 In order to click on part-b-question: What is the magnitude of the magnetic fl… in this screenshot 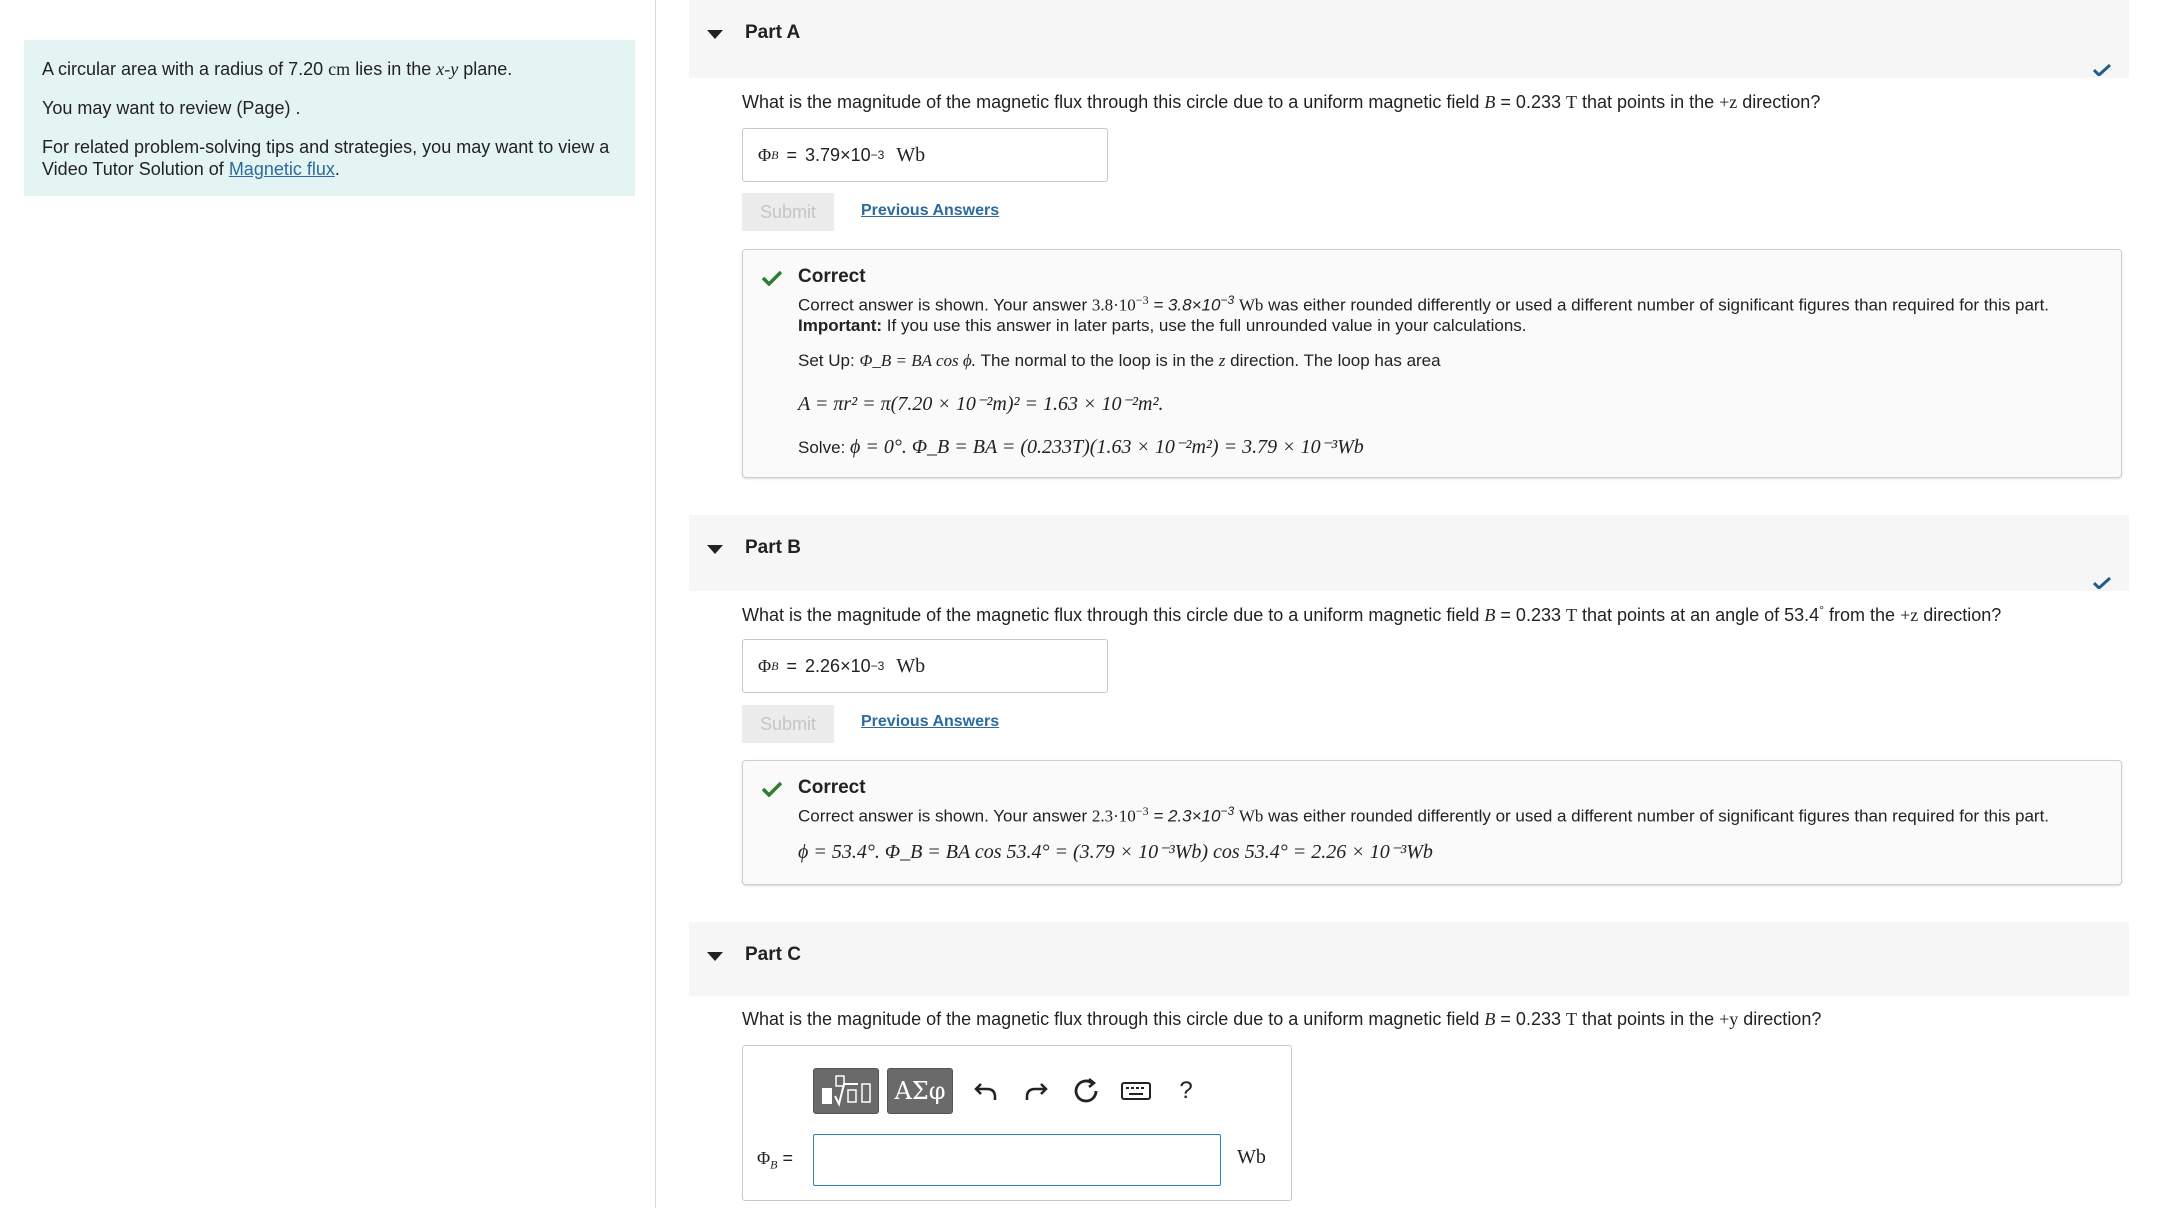, I will do `click(1372, 614)`.